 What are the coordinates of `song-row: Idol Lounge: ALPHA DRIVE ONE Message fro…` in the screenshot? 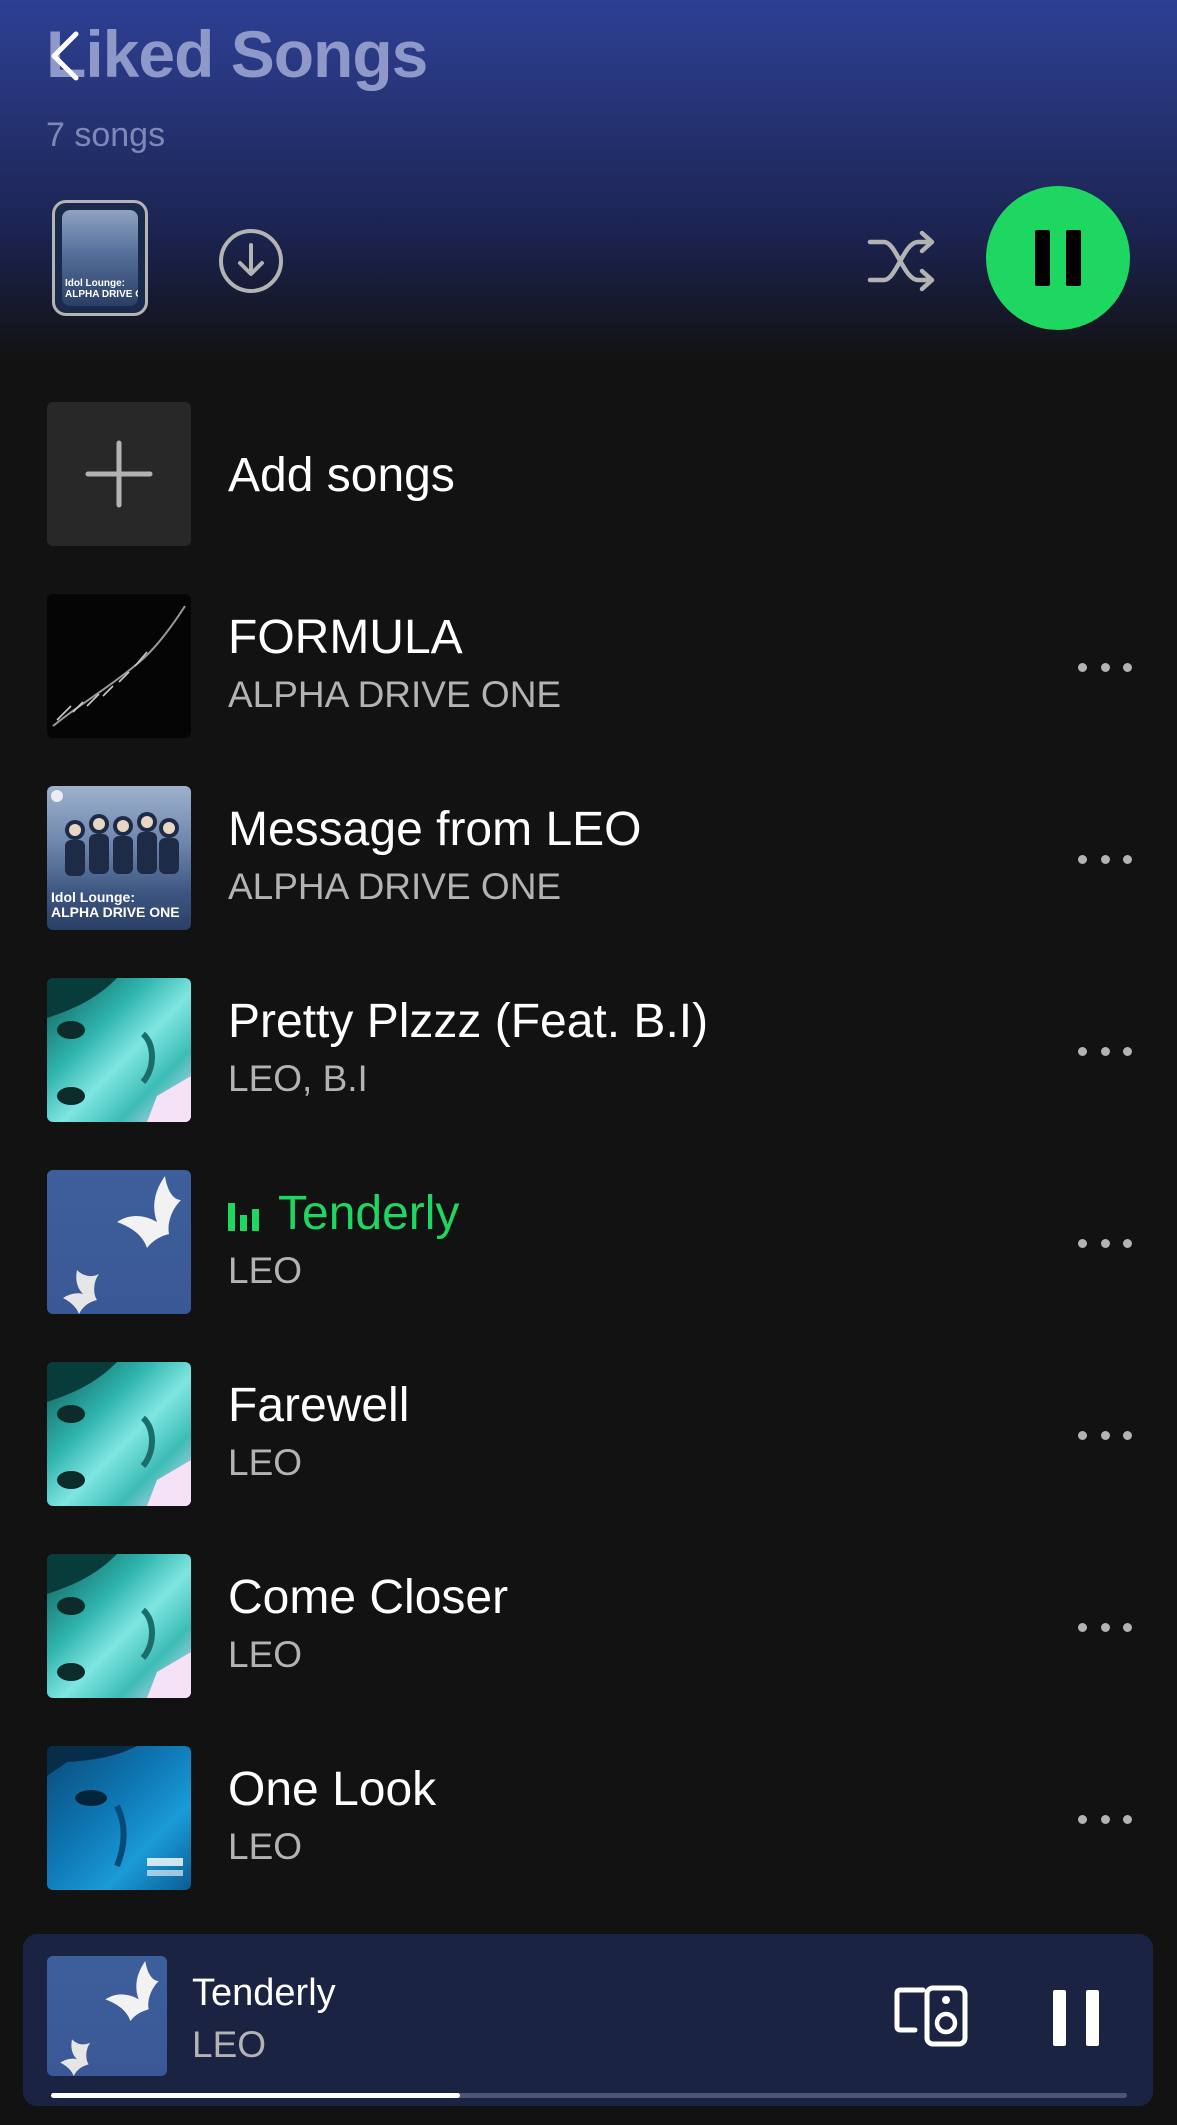 It's located at (588, 859).